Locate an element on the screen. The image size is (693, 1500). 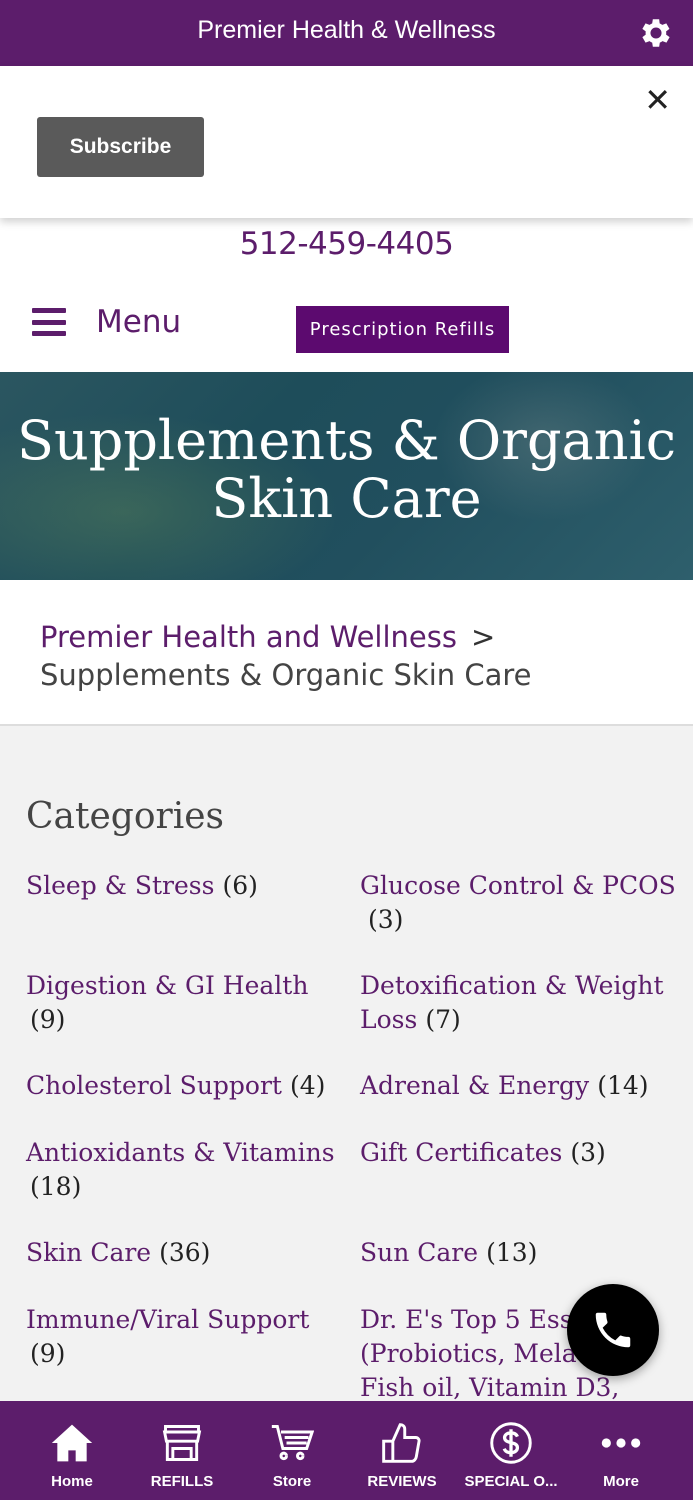
category-name: Antioxidants & Vitamins is located at coordinates (180, 1152).